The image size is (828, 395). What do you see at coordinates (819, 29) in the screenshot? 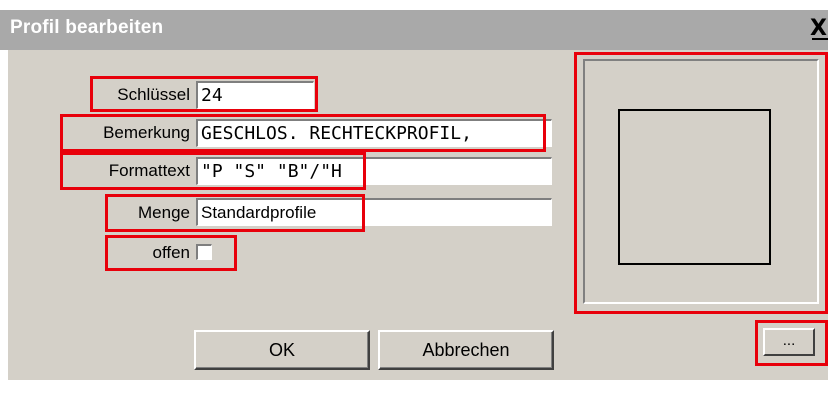
I see `close-button: X` at bounding box center [819, 29].